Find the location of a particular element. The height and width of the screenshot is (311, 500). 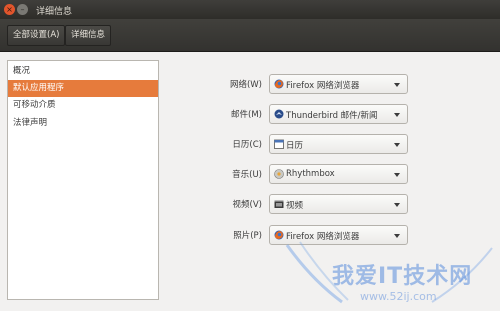

web-dropdown-value: Firefox 网络浏览器 is located at coordinates (323, 86).